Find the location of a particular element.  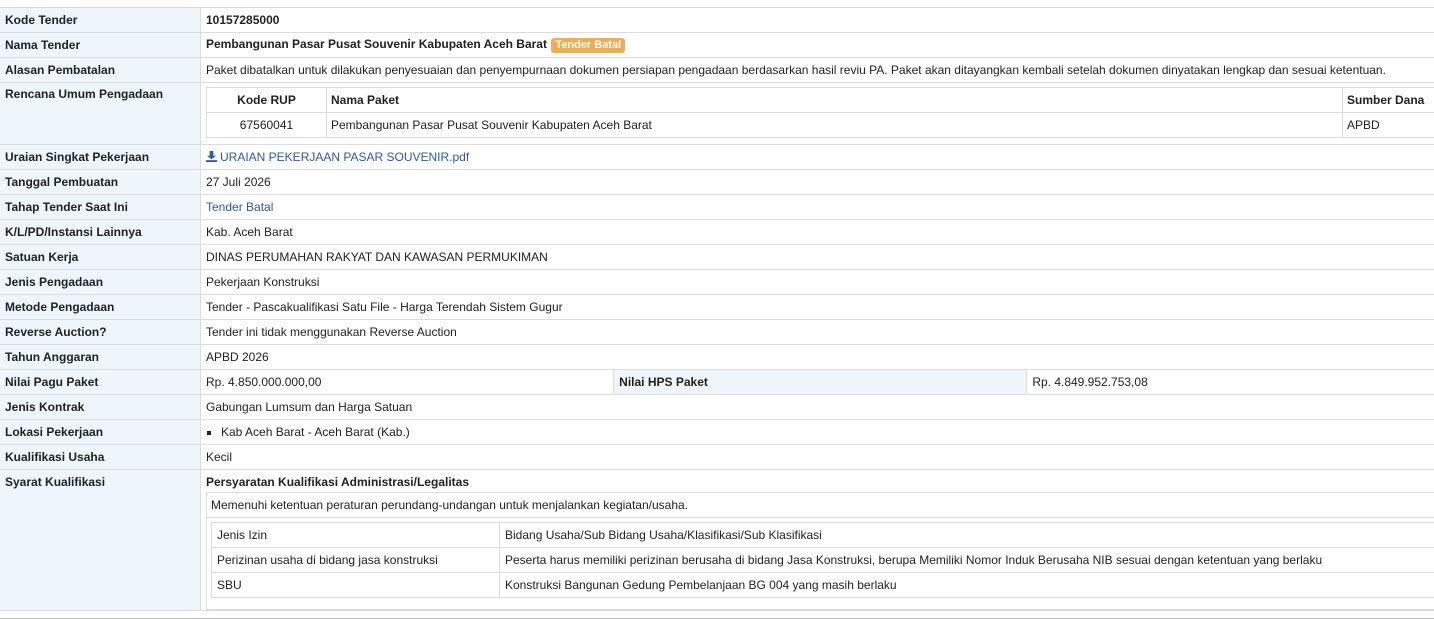

value-klpd: Kab. Aceh Barat is located at coordinates (817, 232).